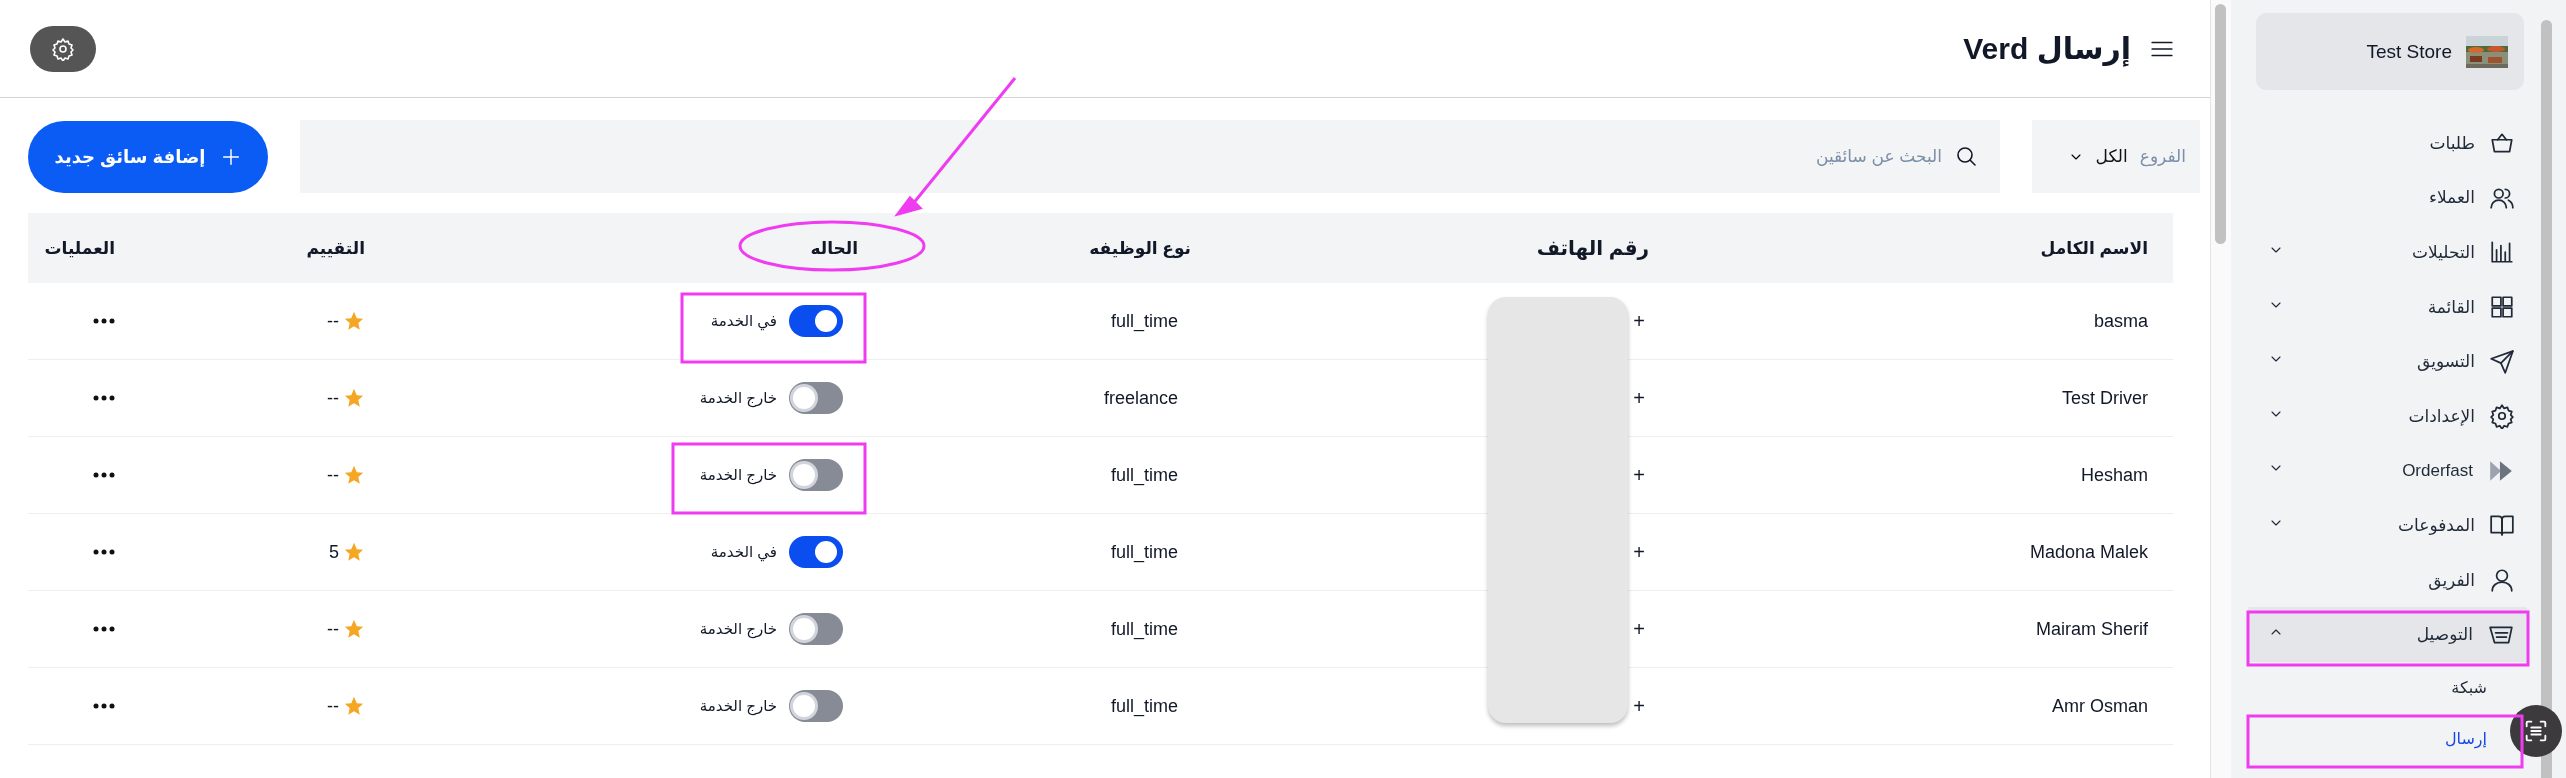  Describe the element at coordinates (1966, 156) in the screenshot. I see `search-icon` at that location.